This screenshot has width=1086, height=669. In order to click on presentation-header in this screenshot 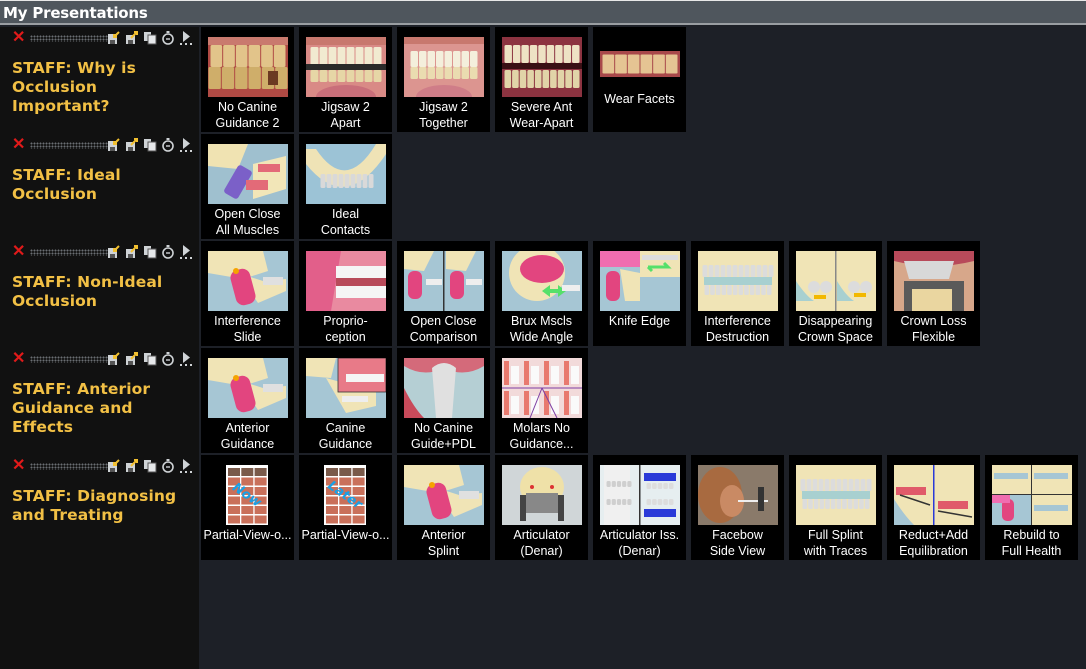, I will do `click(99, 615)`.